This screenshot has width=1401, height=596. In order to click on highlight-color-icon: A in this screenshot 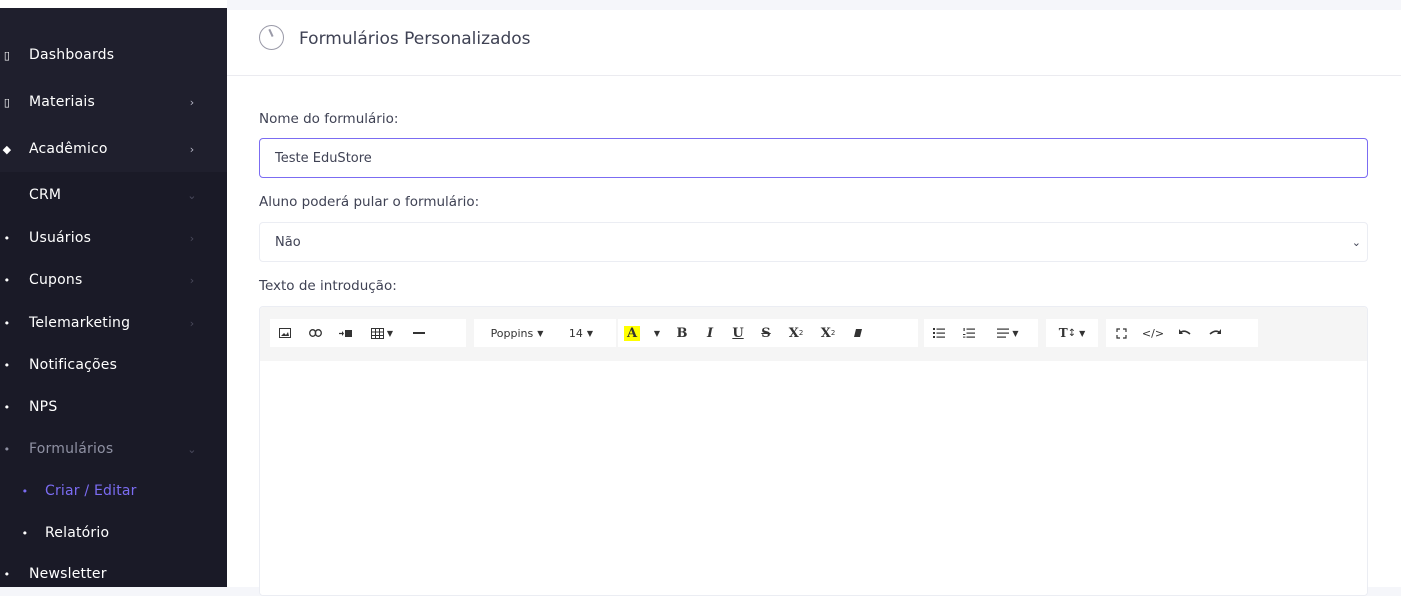, I will do `click(632, 333)`.